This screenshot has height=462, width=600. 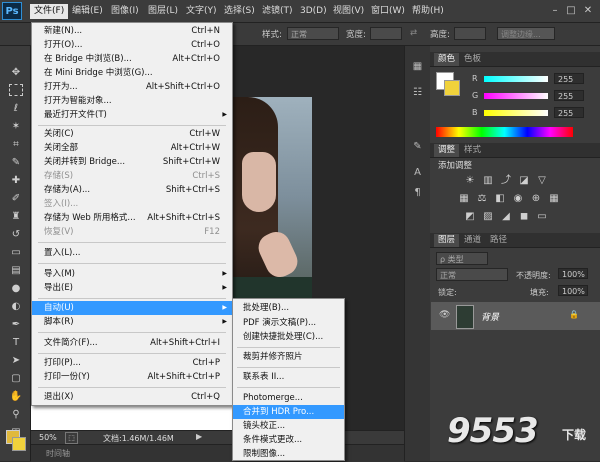 I want to click on menu-help: 帮助(H), so click(x=428, y=11).